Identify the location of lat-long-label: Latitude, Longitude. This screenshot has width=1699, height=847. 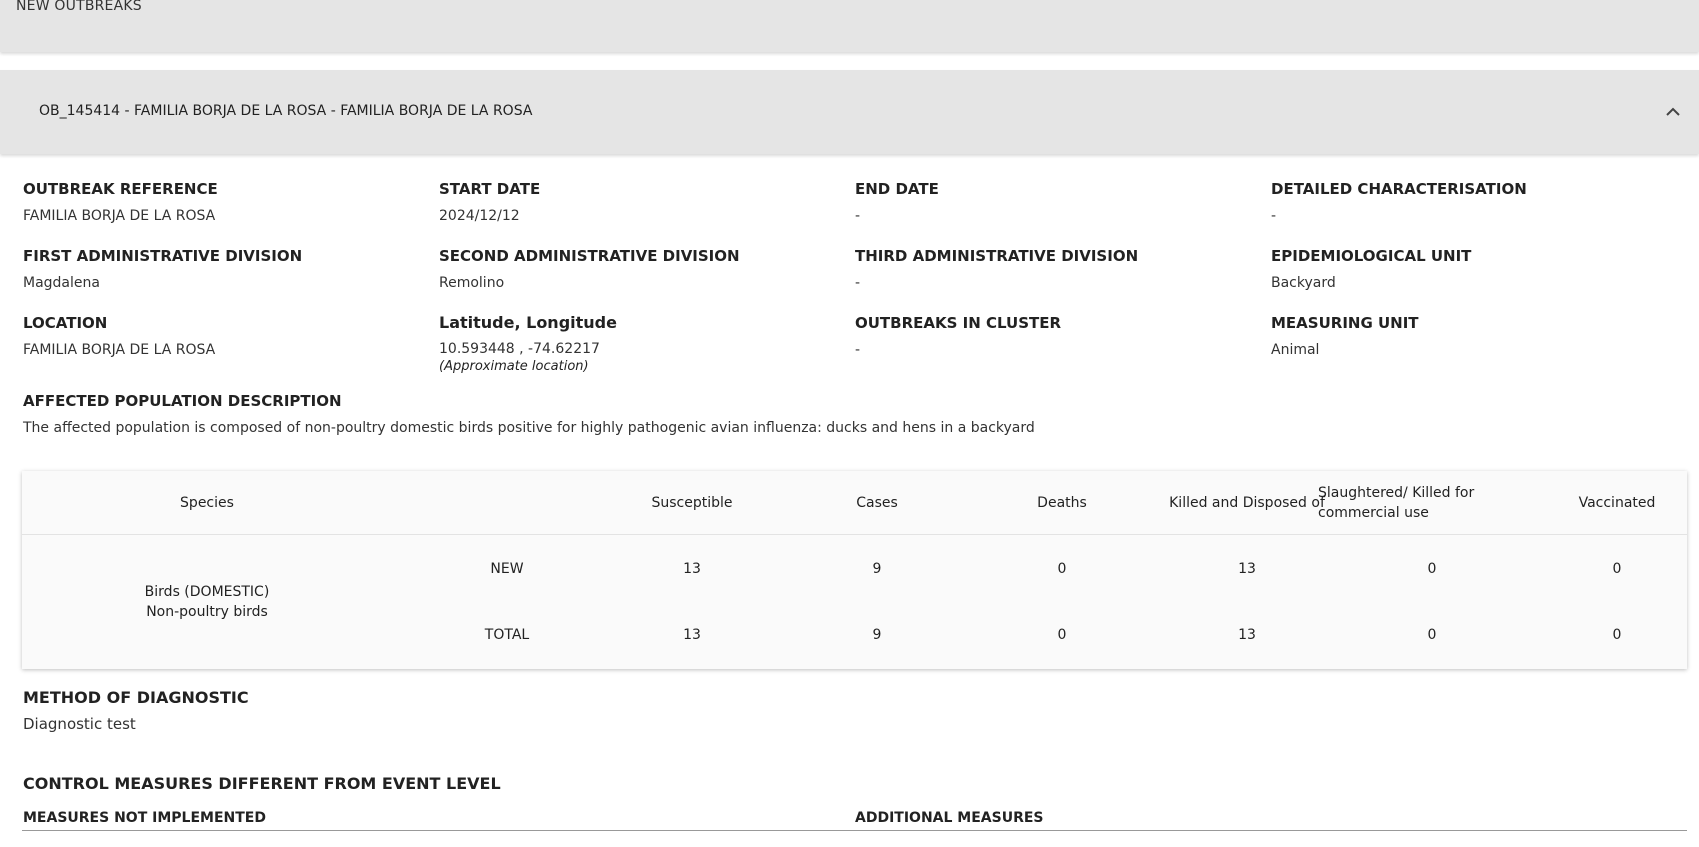
(528, 322).